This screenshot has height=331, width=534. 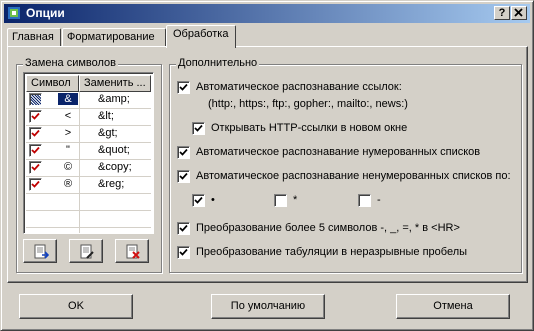 I want to click on bullet-dot-checkbox, so click(x=198, y=200).